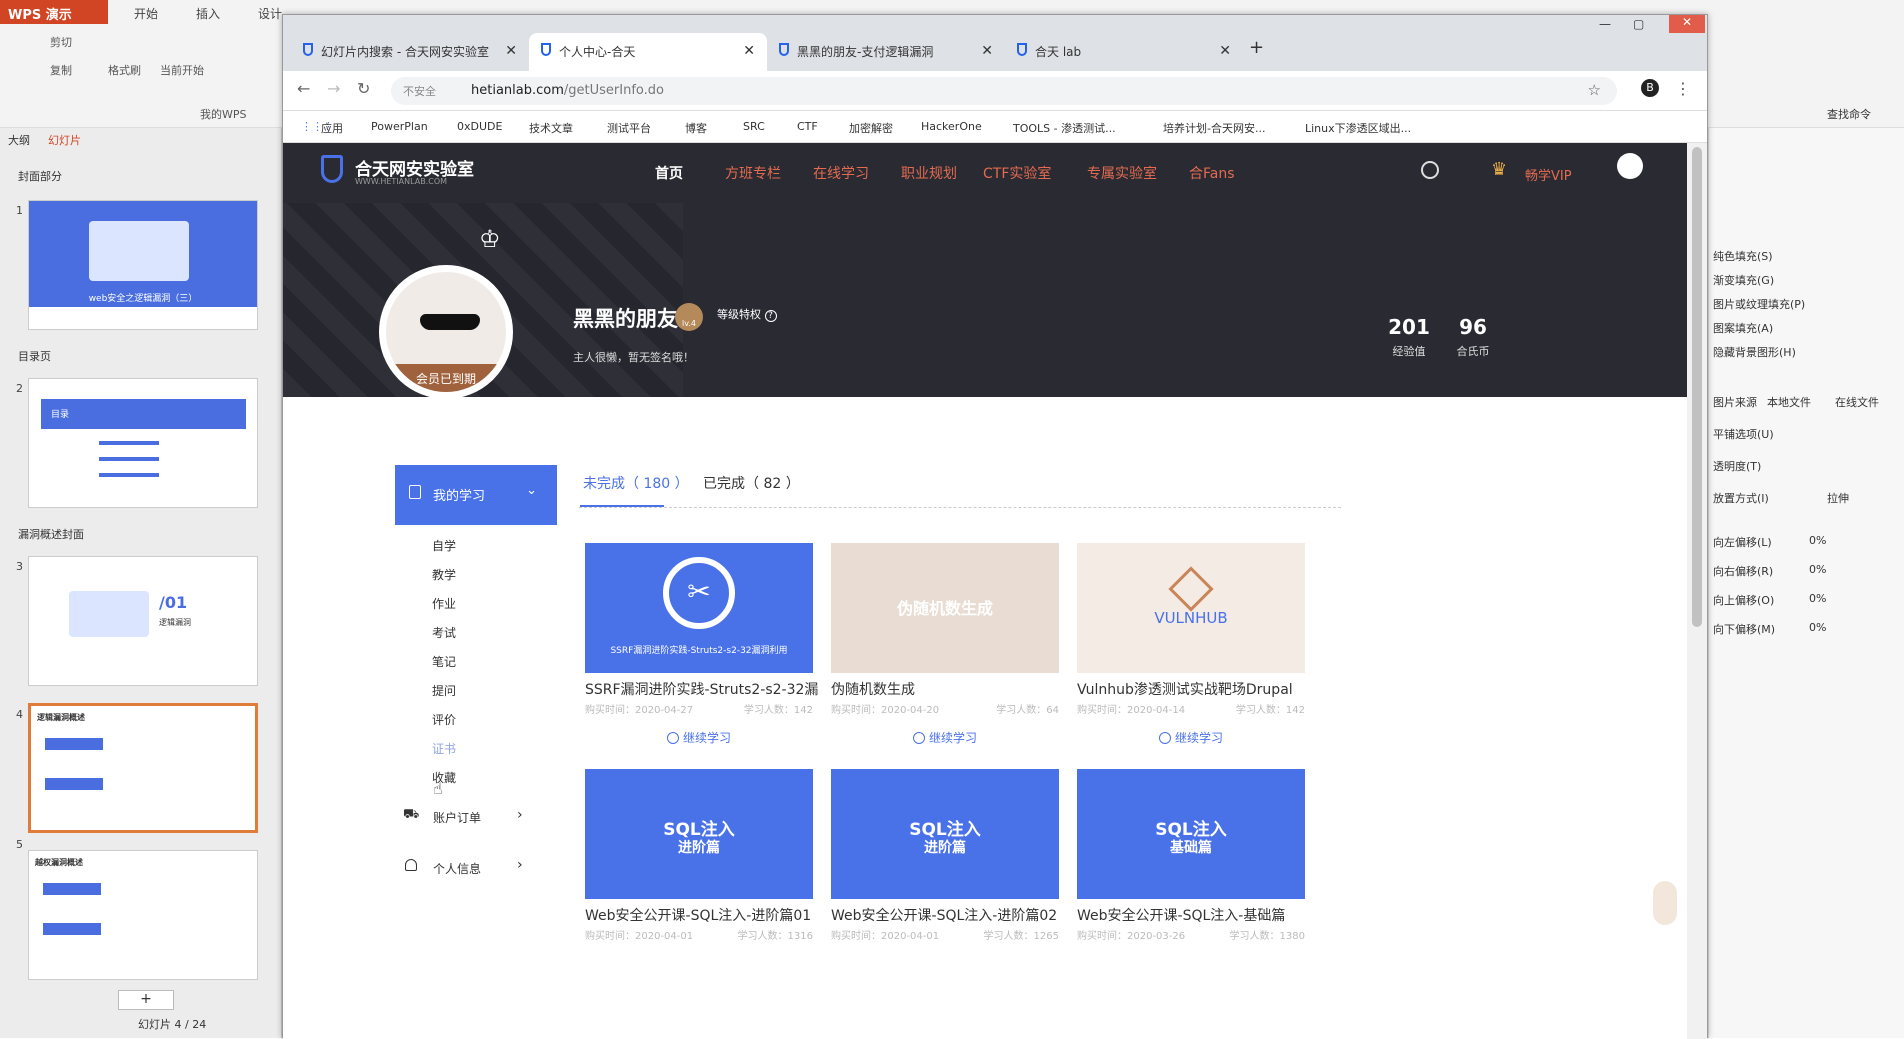 This screenshot has width=1904, height=1039. What do you see at coordinates (54, 12) in the screenshot?
I see `wps-app-menu: WPS 演示` at bounding box center [54, 12].